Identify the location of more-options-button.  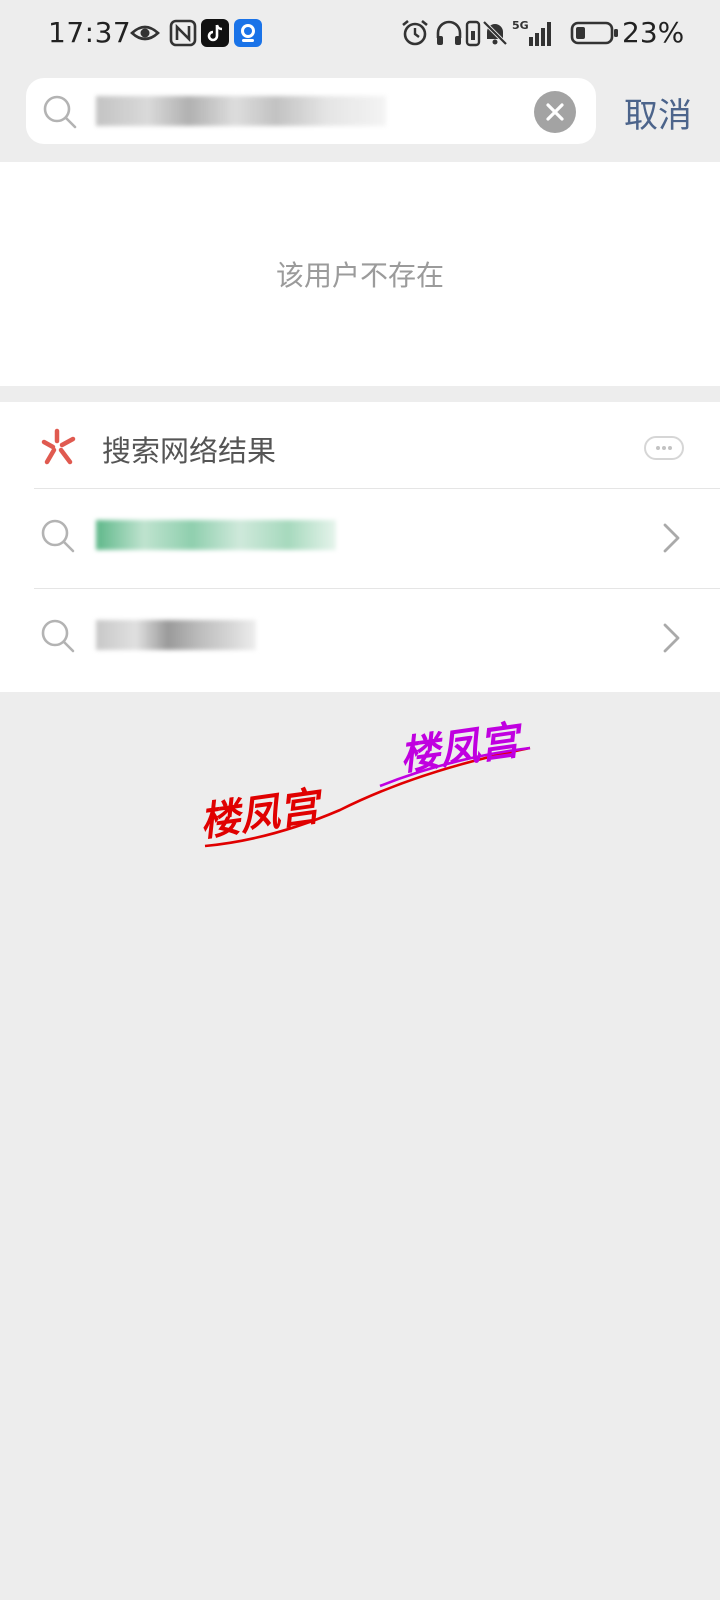
(664, 448).